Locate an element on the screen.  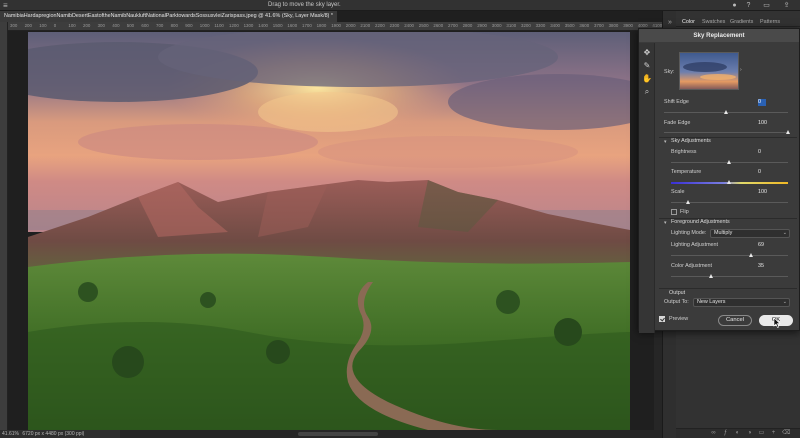
flip-checkbox is located at coordinates (674, 212).